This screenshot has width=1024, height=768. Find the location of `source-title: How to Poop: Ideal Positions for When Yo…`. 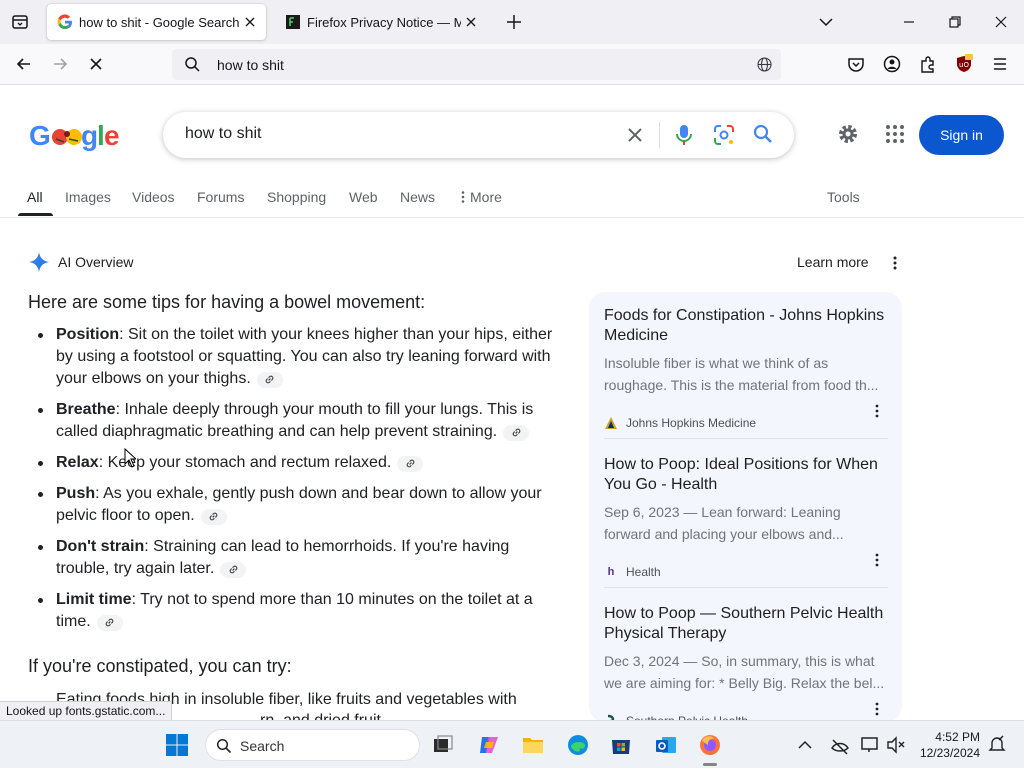

source-title: How to Poop: Ideal Positions for When Yo… is located at coordinates (746, 475).